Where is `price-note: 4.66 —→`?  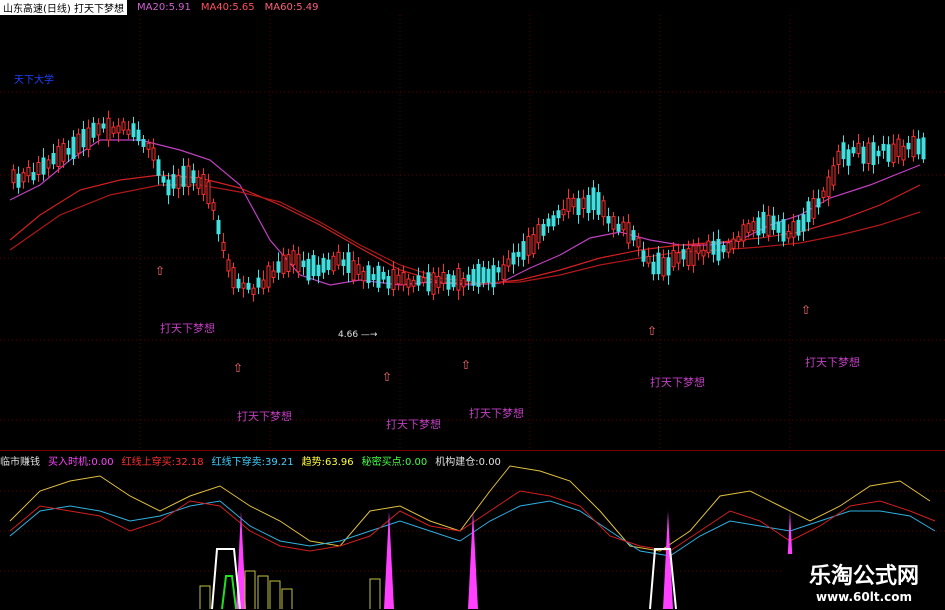
price-note: 4.66 —→ is located at coordinates (358, 335).